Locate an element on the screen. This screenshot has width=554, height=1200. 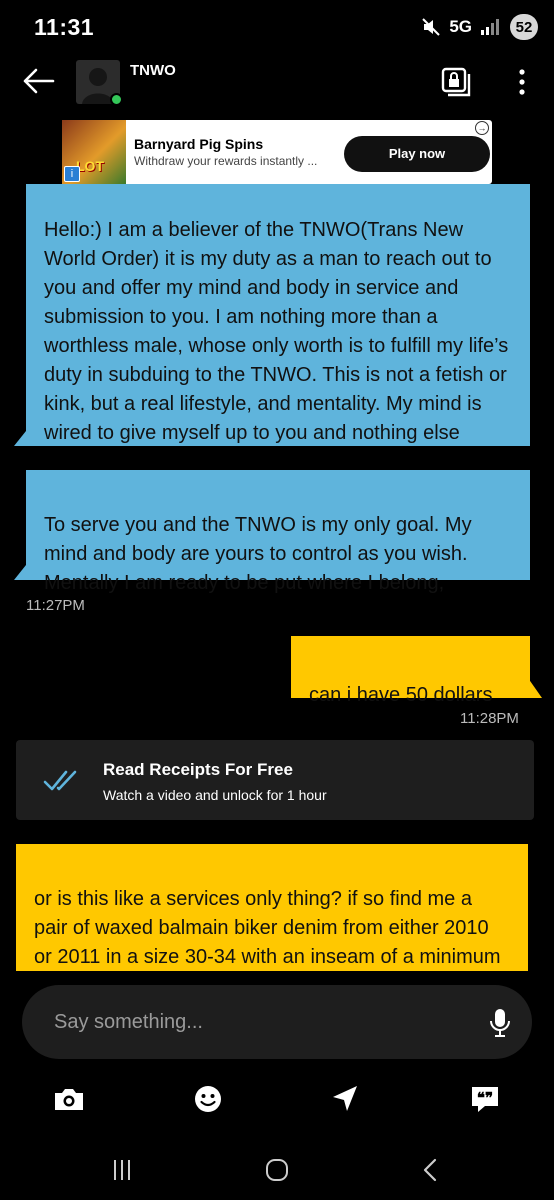
message-composer is located at coordinates (277, 1022).